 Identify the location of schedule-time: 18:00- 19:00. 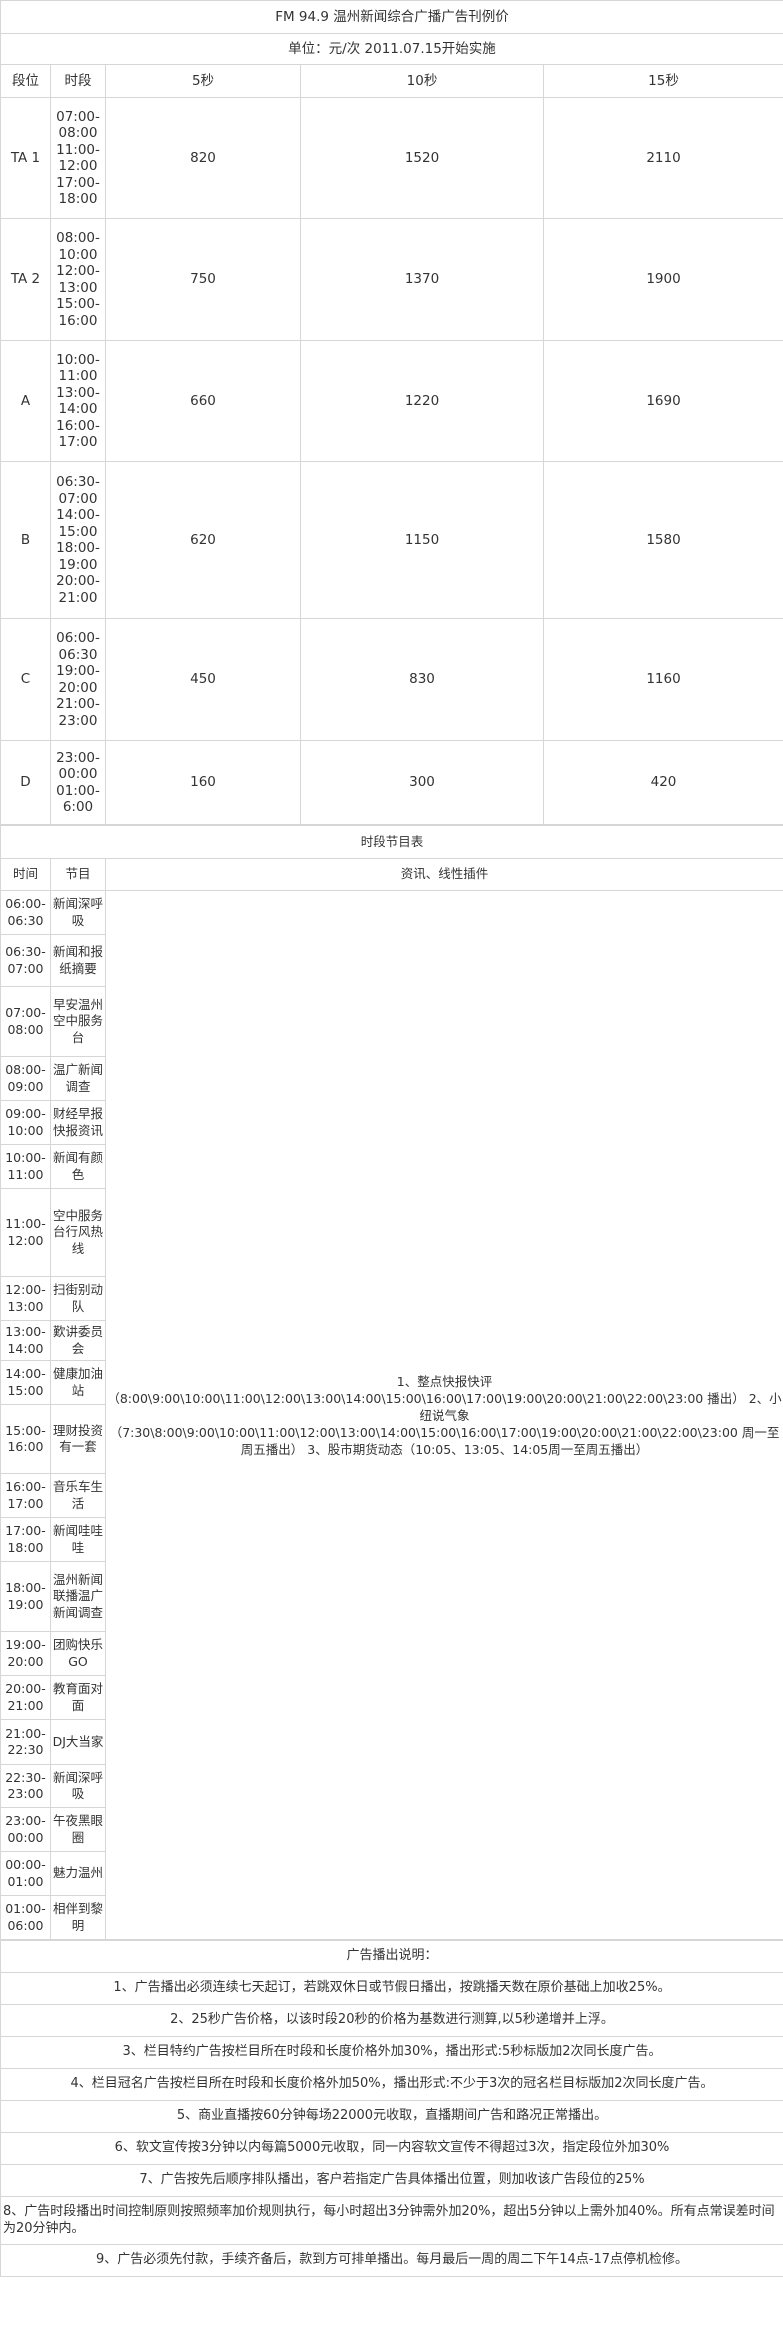
(25, 1596).